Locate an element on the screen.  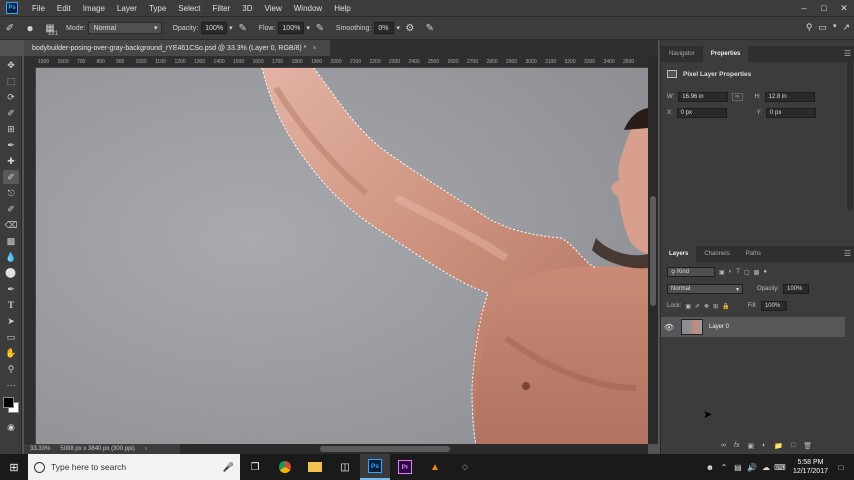
lasso-tool-icon: ⟳ is located at coordinates (11, 97).